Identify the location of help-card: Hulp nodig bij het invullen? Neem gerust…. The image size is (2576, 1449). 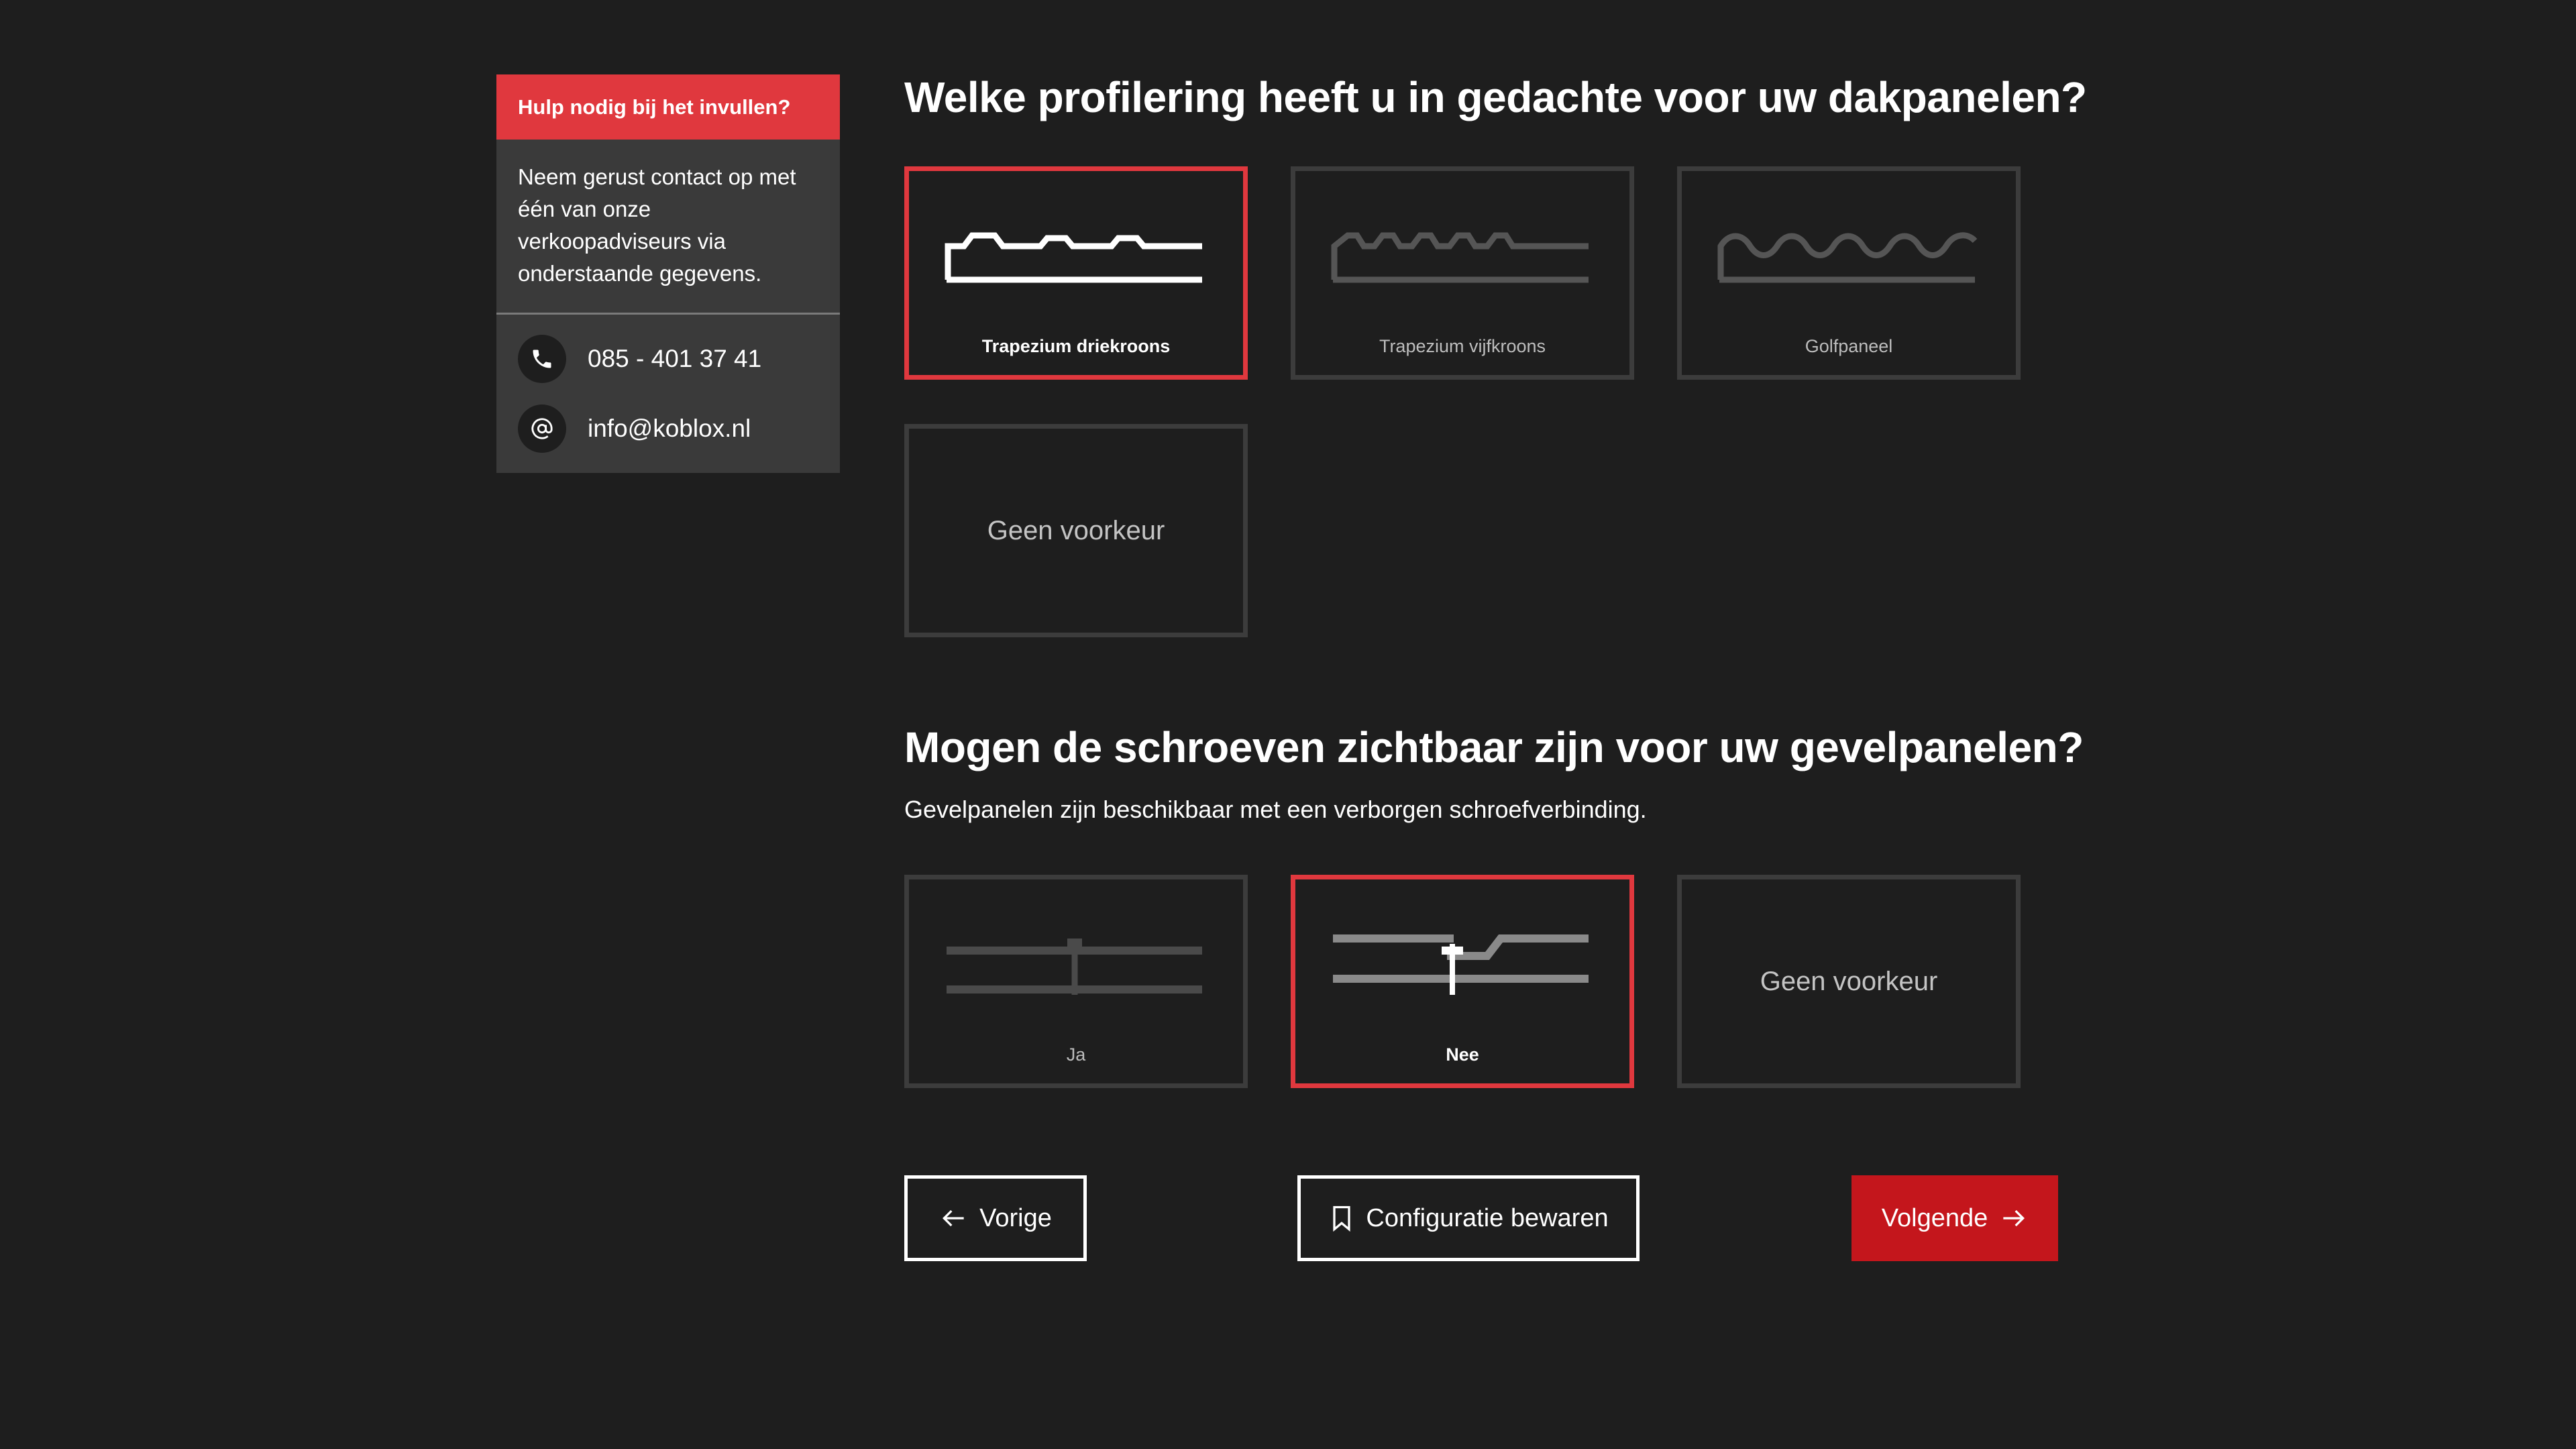
(668, 273).